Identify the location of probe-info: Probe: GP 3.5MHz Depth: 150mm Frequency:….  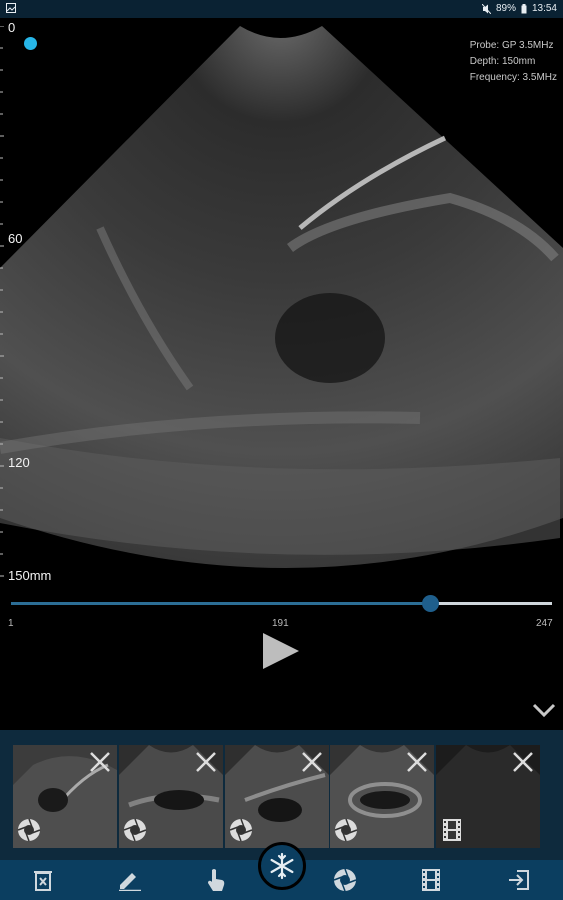
(513, 62).